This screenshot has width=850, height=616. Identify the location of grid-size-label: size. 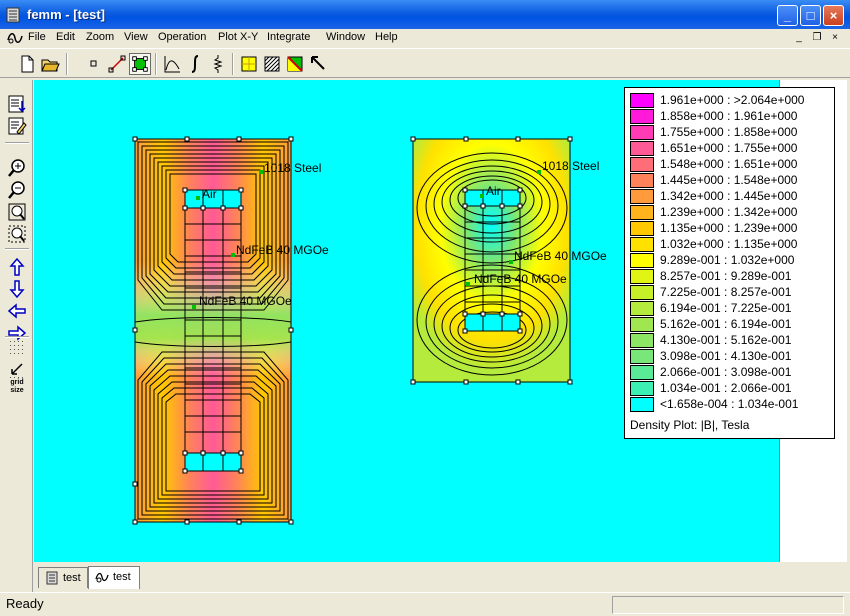
(17, 390).